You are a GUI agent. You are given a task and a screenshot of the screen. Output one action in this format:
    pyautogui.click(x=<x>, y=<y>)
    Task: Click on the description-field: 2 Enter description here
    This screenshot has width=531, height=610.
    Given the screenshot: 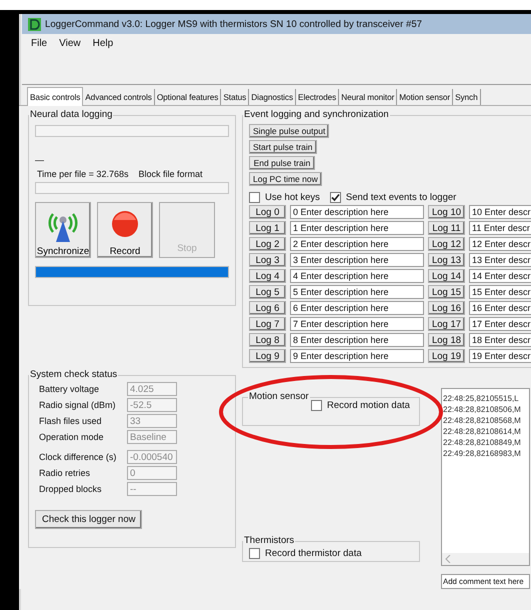 What is the action you would take?
    pyautogui.click(x=357, y=244)
    